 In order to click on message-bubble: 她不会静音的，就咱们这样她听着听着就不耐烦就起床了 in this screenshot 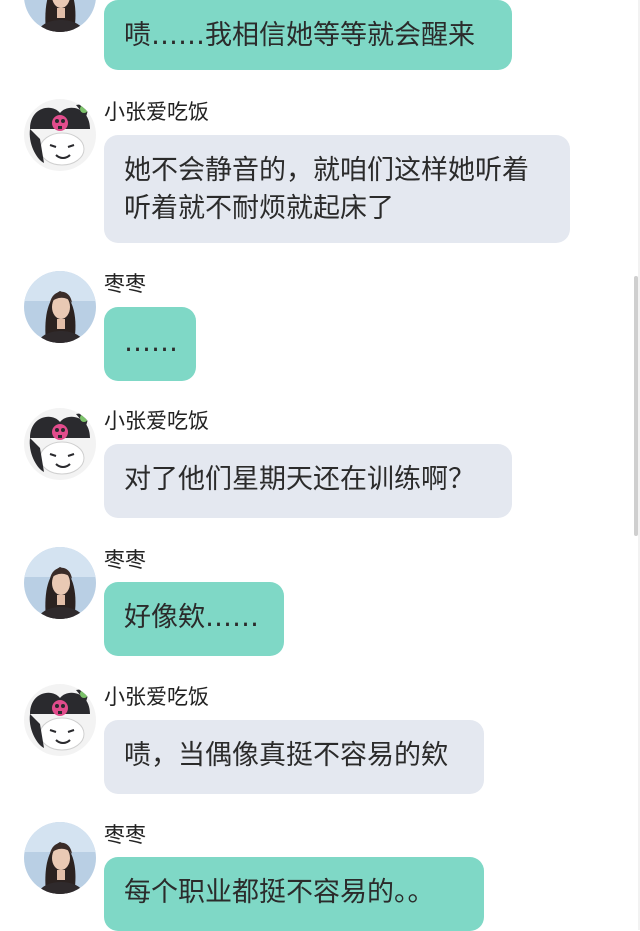, I will do `click(337, 189)`.